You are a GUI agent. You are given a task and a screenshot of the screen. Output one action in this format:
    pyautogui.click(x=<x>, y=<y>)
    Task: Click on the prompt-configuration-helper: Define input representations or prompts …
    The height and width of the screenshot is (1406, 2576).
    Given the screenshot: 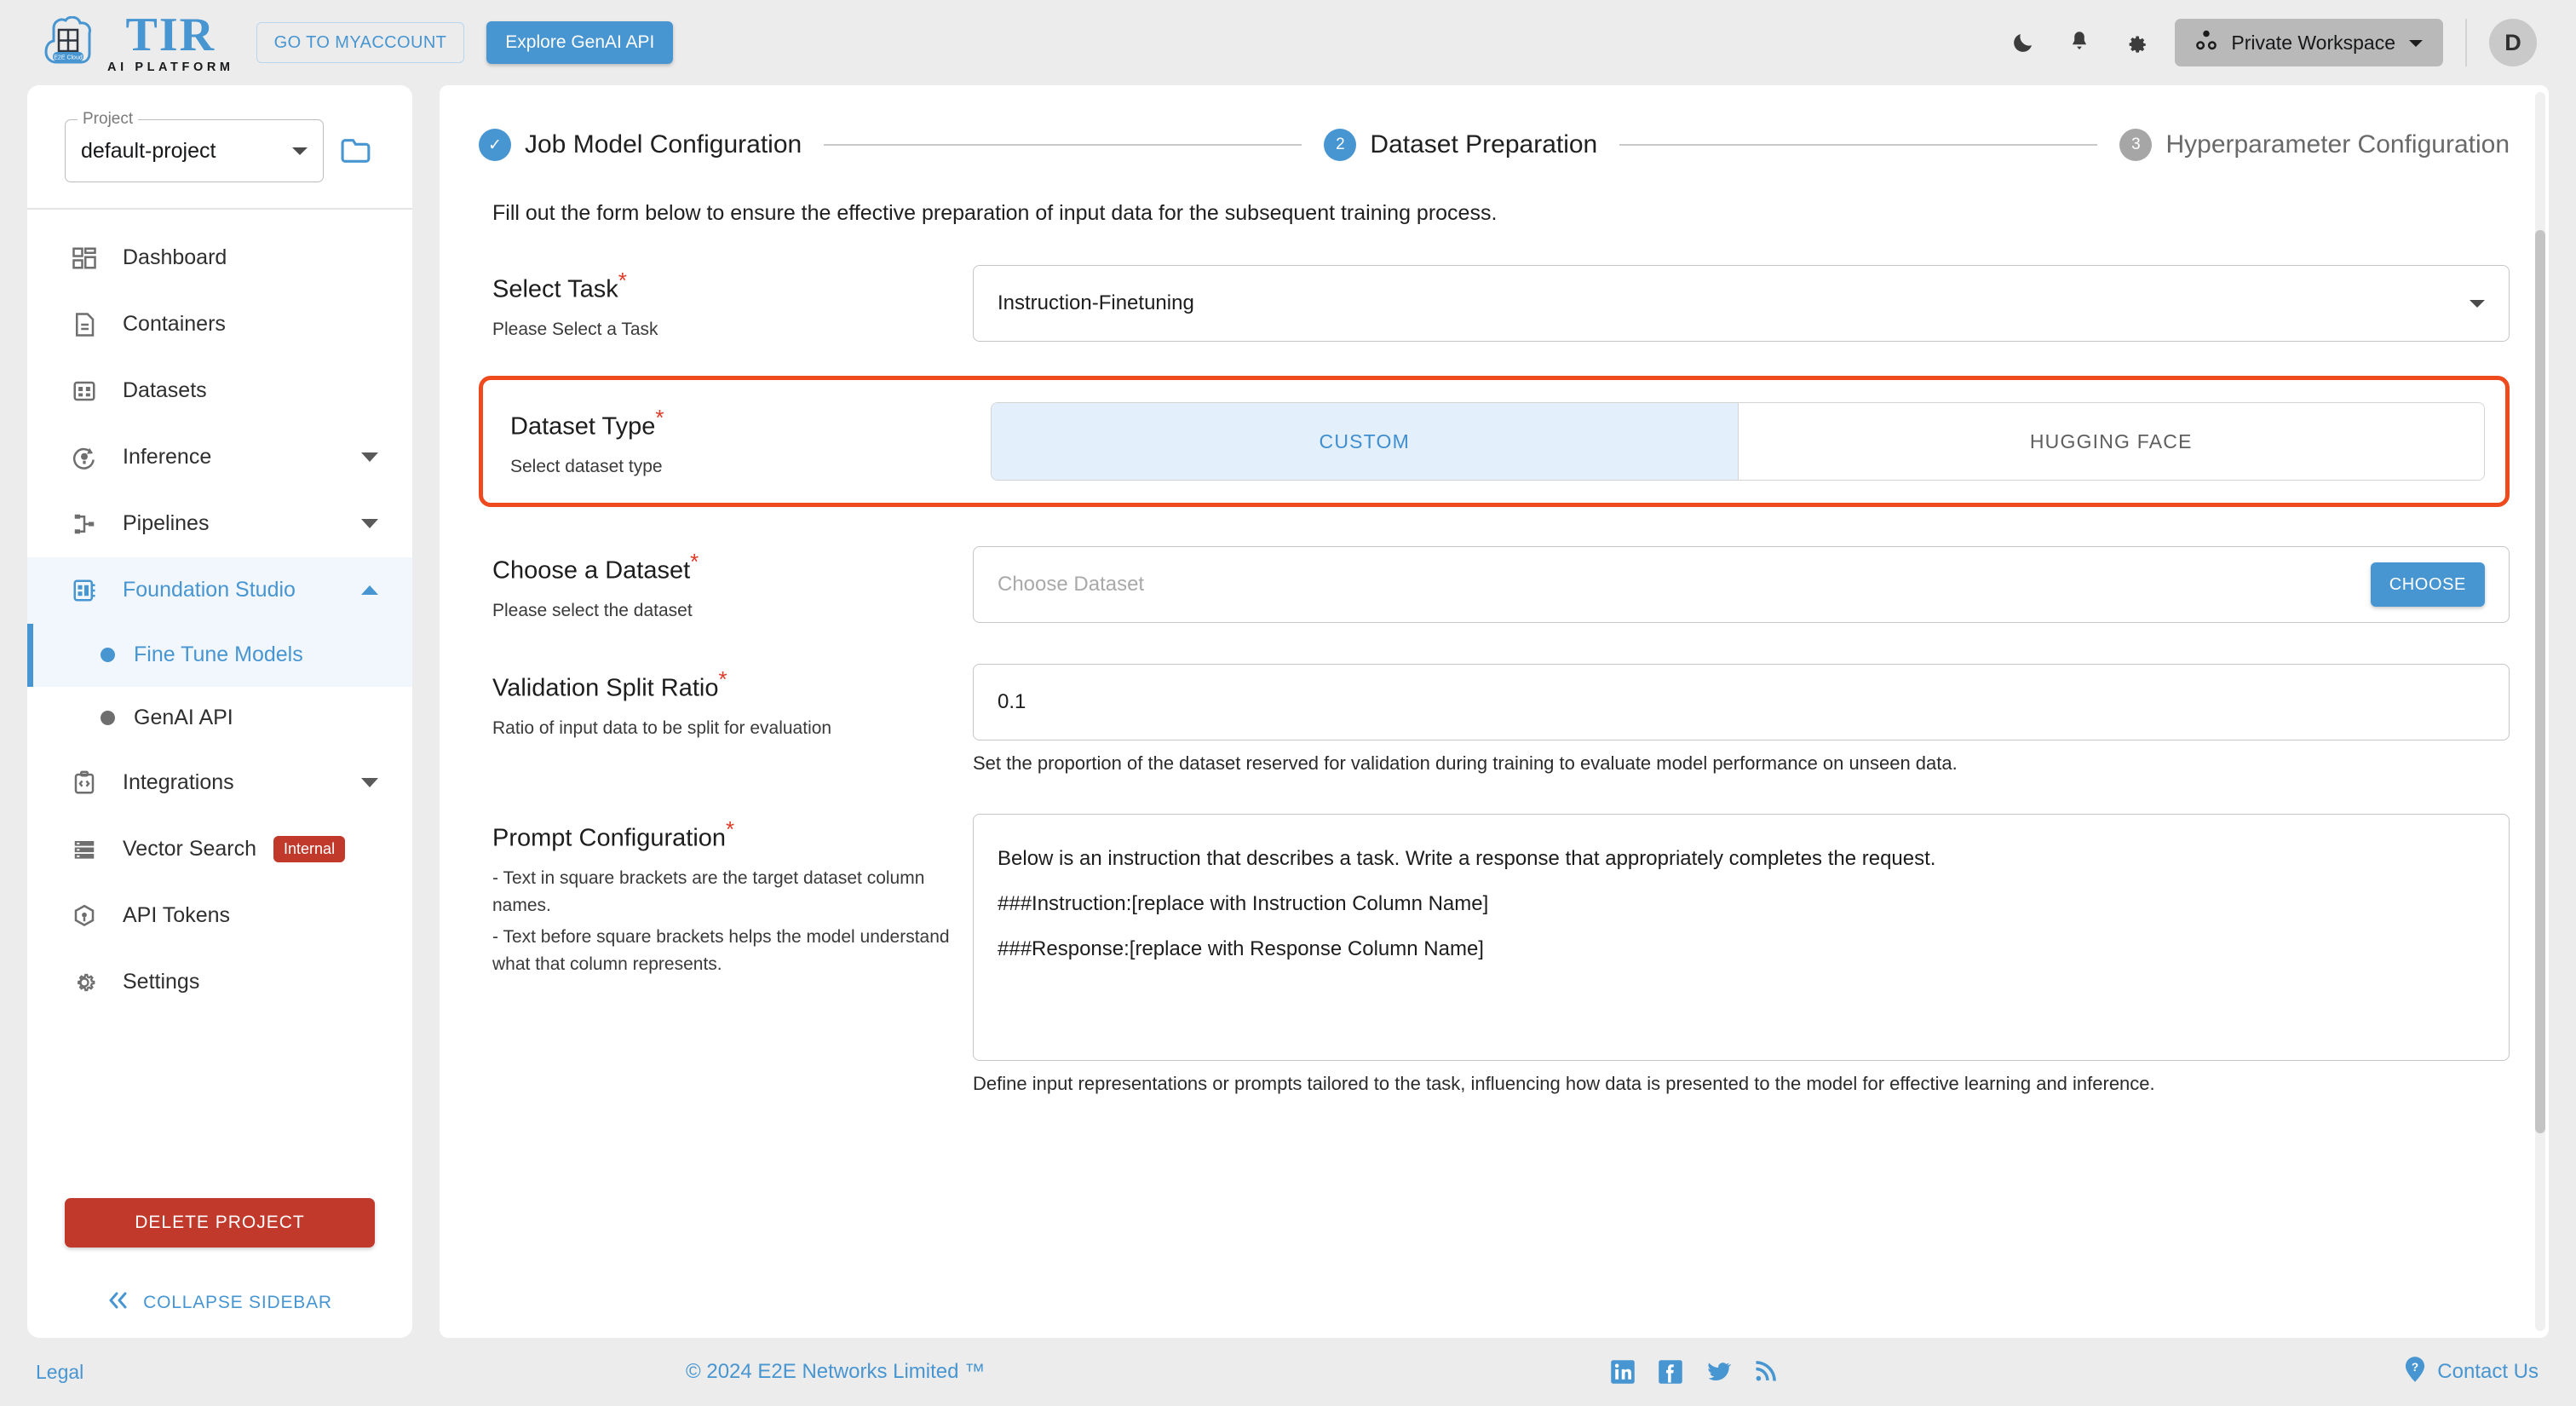 What is the action you would take?
    pyautogui.click(x=1564, y=1084)
    